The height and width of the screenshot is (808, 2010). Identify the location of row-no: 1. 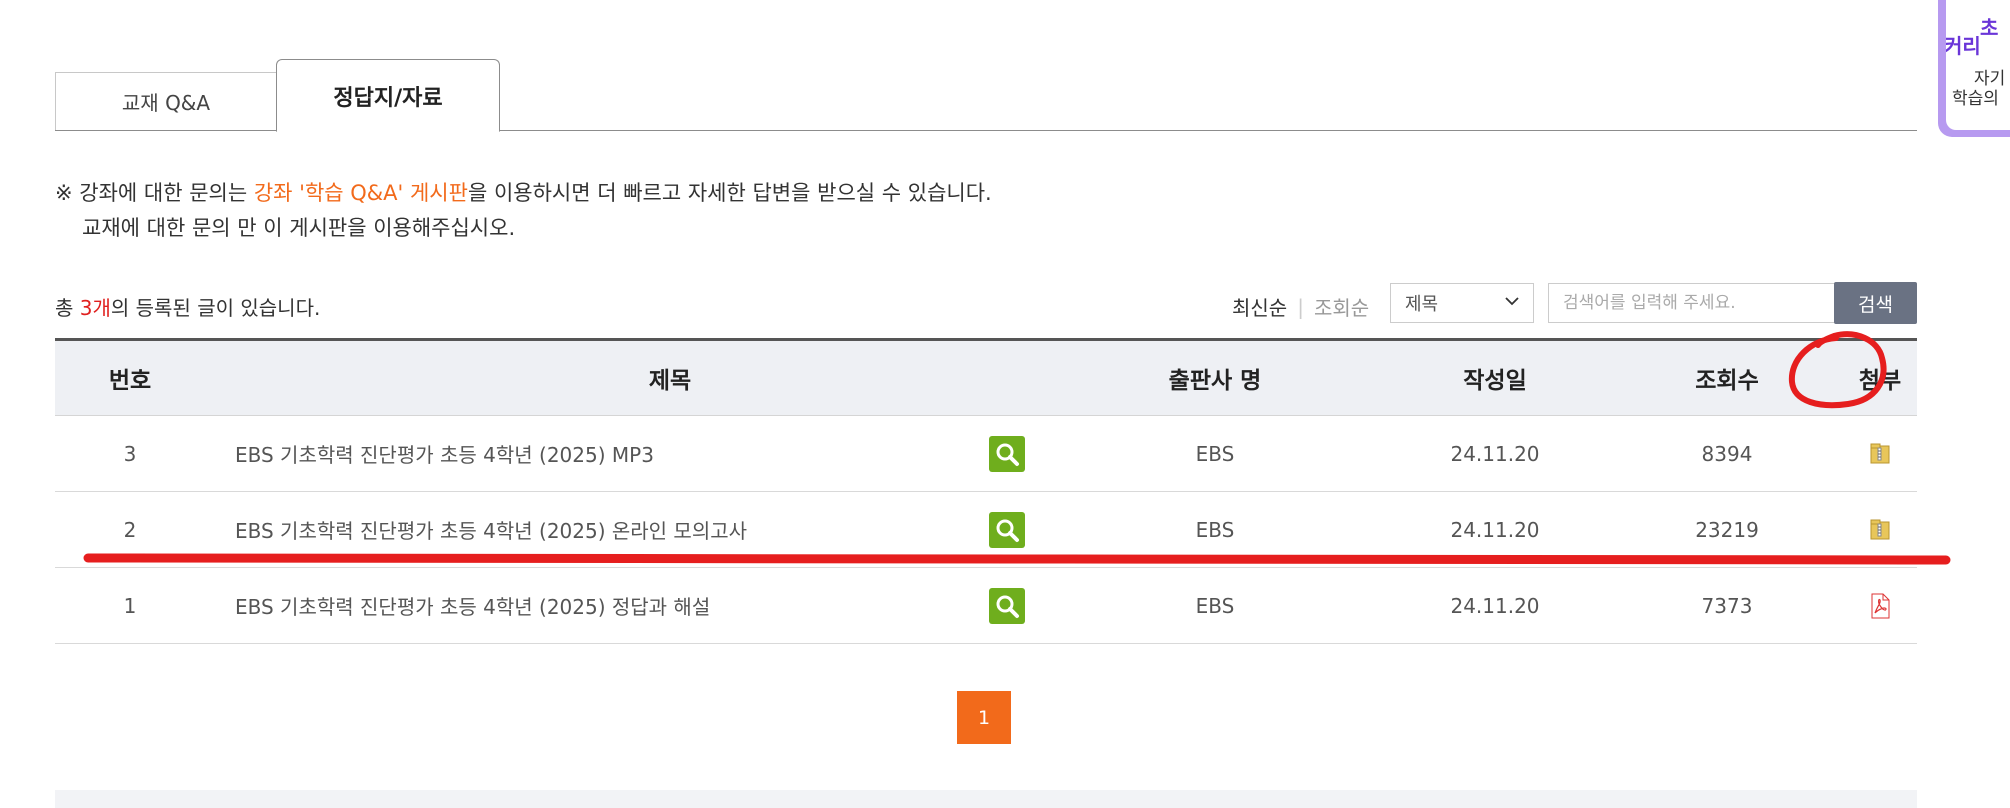
(130, 605).